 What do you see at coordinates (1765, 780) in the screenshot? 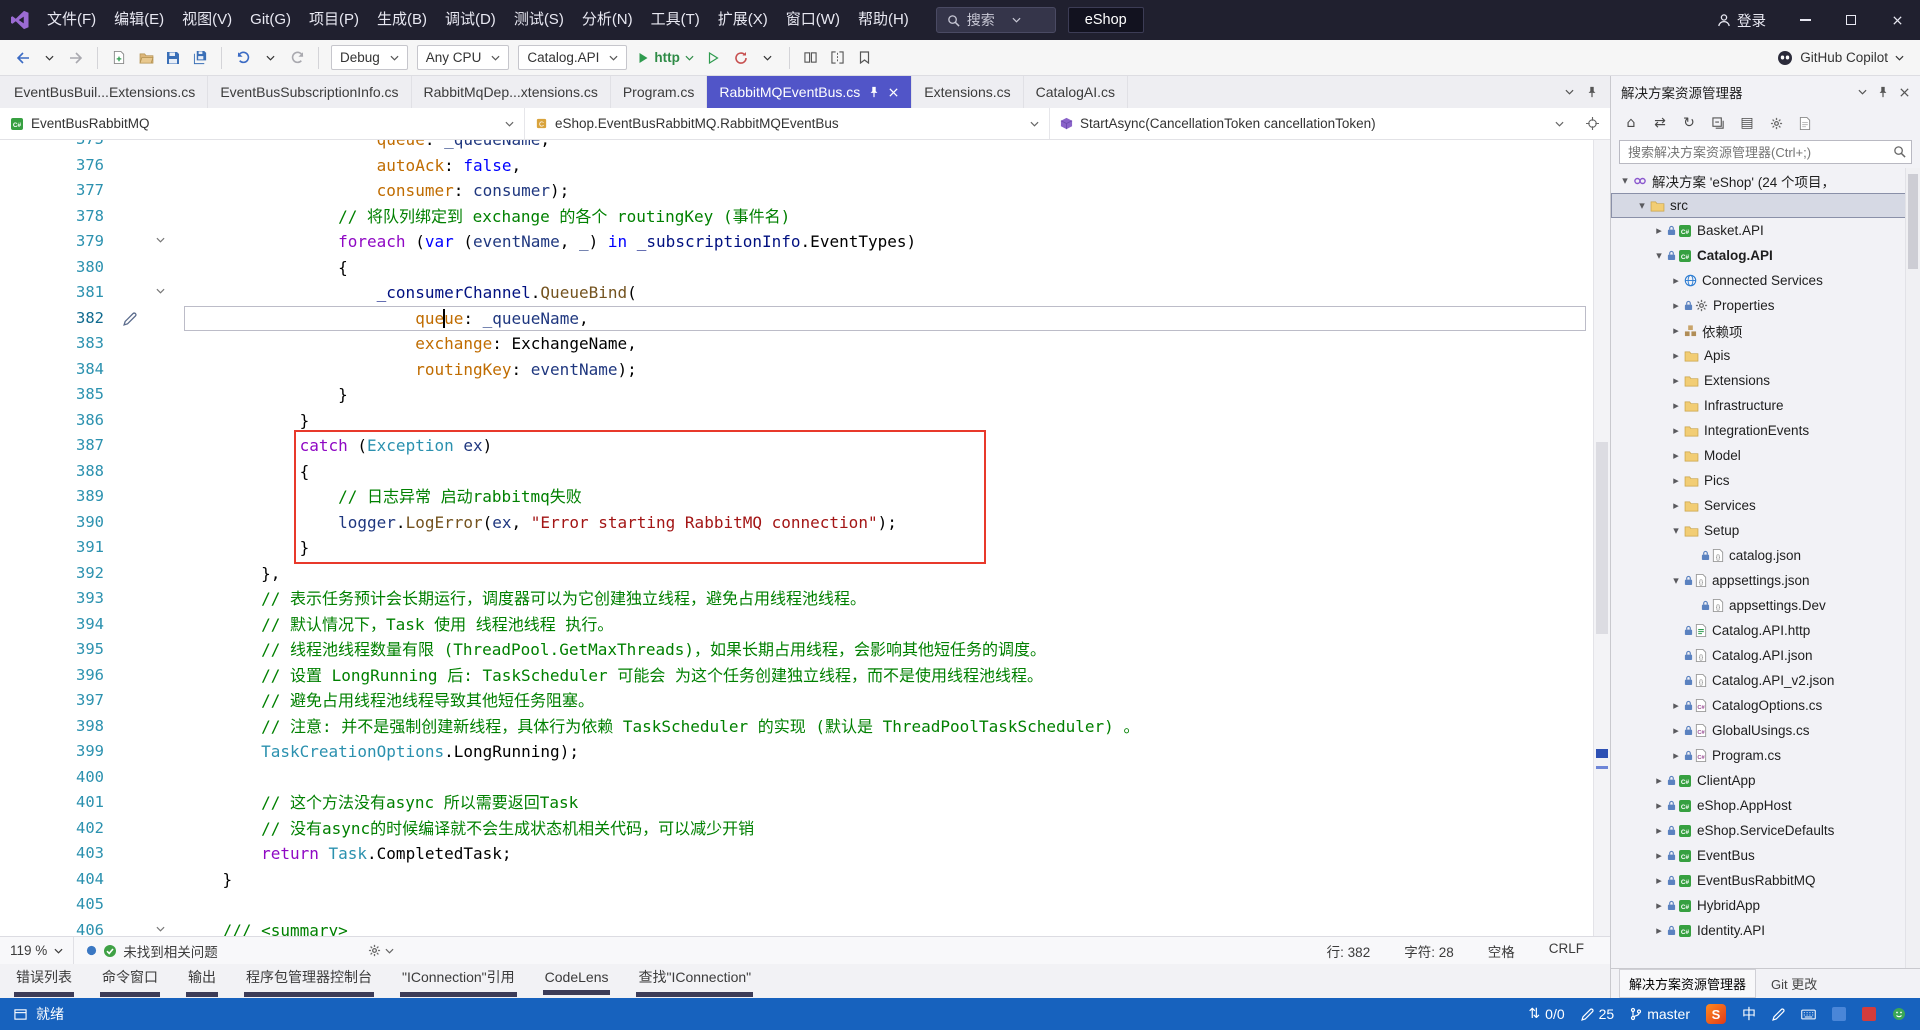
I see `tree-item: ▸ C# ClientApp` at bounding box center [1765, 780].